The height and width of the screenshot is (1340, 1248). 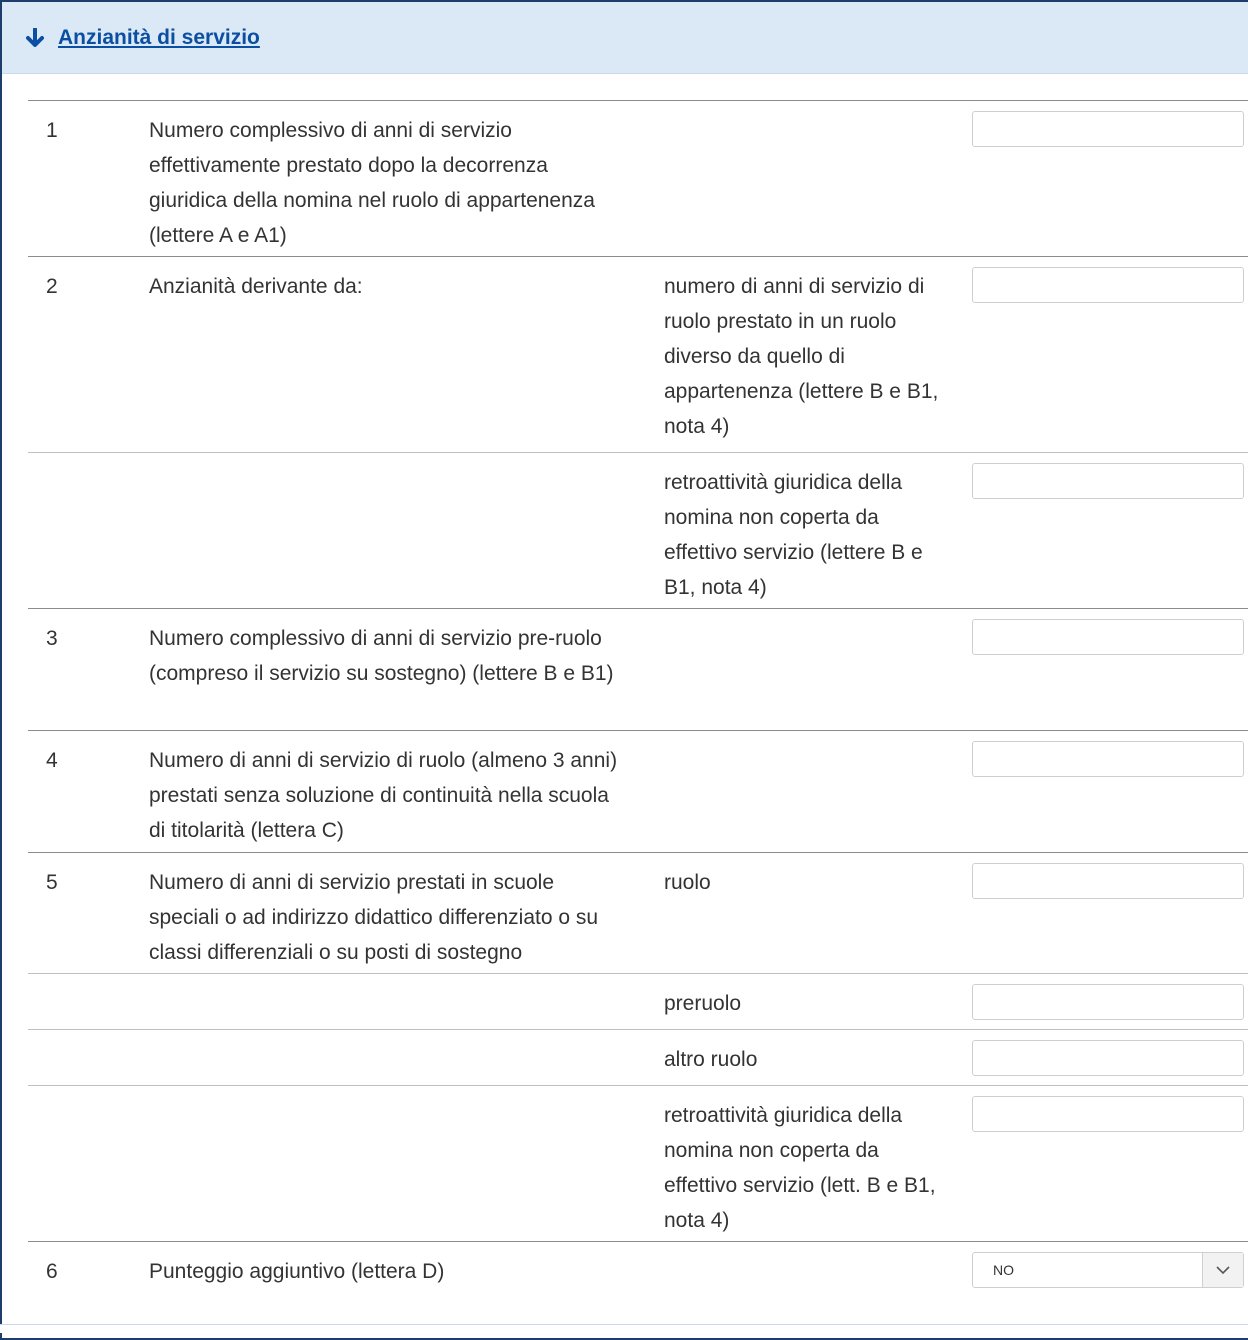 What do you see at coordinates (1108, 1114) in the screenshot?
I see `scuole-speciali-retroattivita-input` at bounding box center [1108, 1114].